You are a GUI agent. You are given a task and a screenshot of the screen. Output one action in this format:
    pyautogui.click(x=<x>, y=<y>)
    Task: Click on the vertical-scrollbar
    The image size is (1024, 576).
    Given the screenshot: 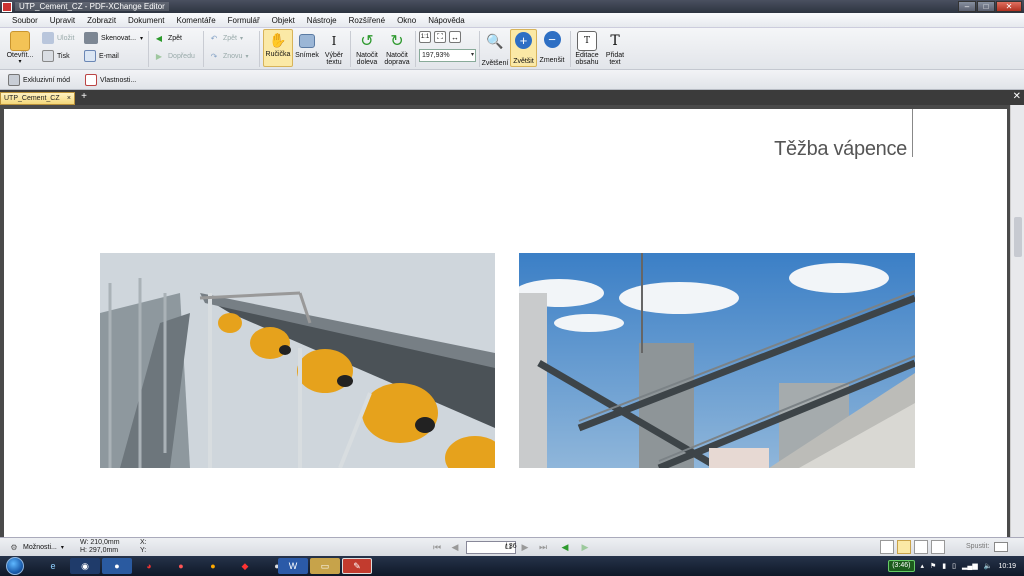 What is the action you would take?
    pyautogui.click(x=1017, y=321)
    